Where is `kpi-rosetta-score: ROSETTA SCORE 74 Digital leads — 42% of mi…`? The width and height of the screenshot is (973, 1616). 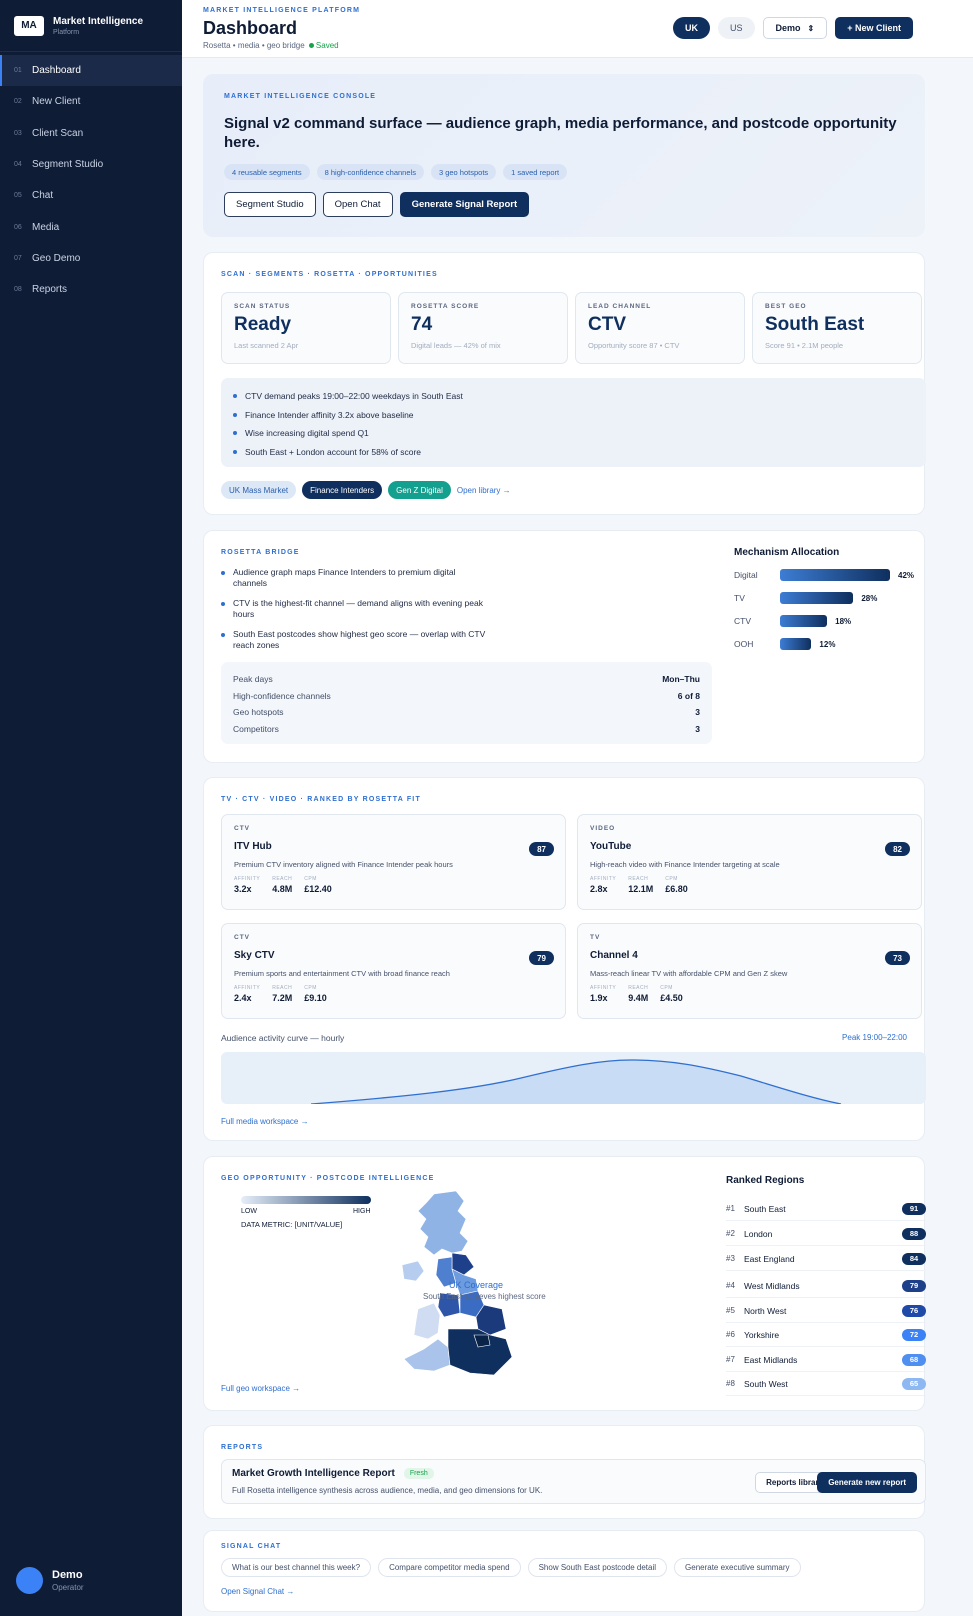 kpi-rosetta-score: ROSETTA SCORE 74 Digital leads — 42% of mi… is located at coordinates (483, 328).